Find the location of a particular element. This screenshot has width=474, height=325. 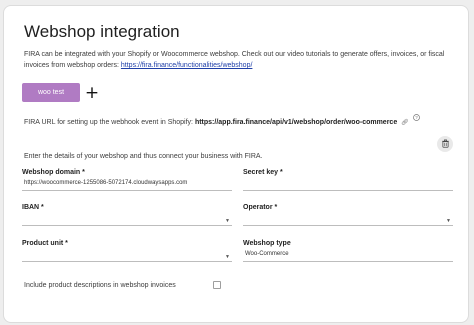

iban-select: IBAN * ▼ is located at coordinates (127, 215).